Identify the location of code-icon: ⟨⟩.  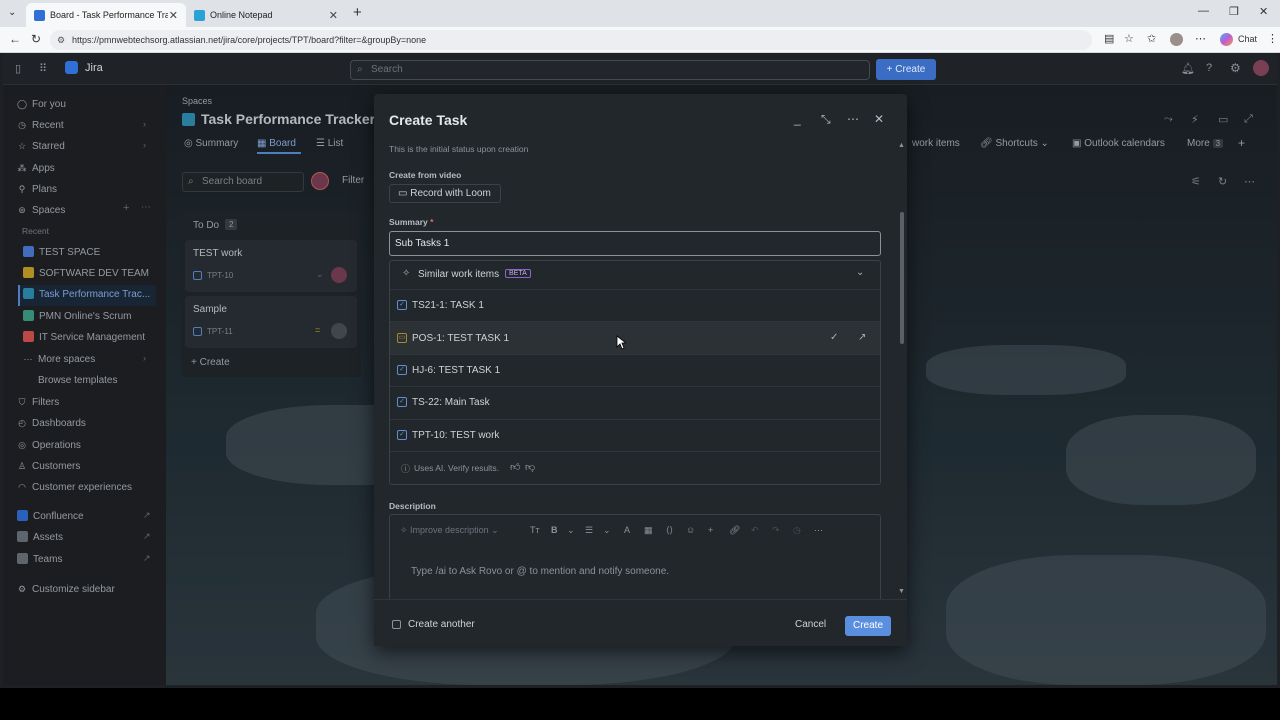
(669, 530).